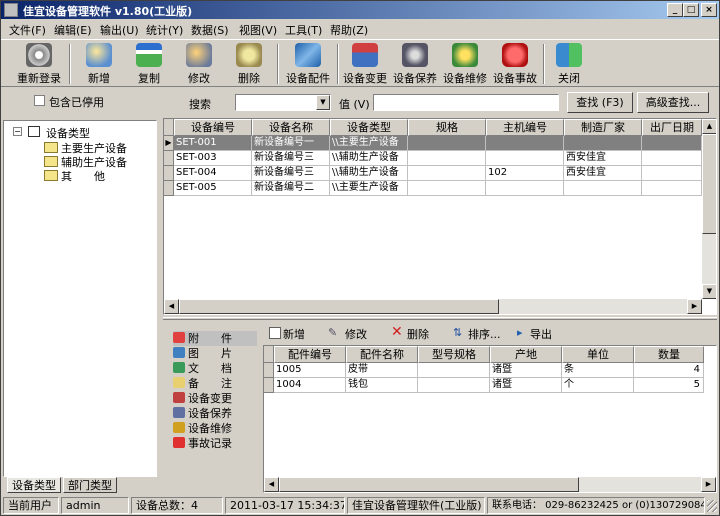 This screenshot has height=516, width=720. What do you see at coordinates (603, 158) in the screenshot?
I see `table-cell: 西安佳宜` at bounding box center [603, 158].